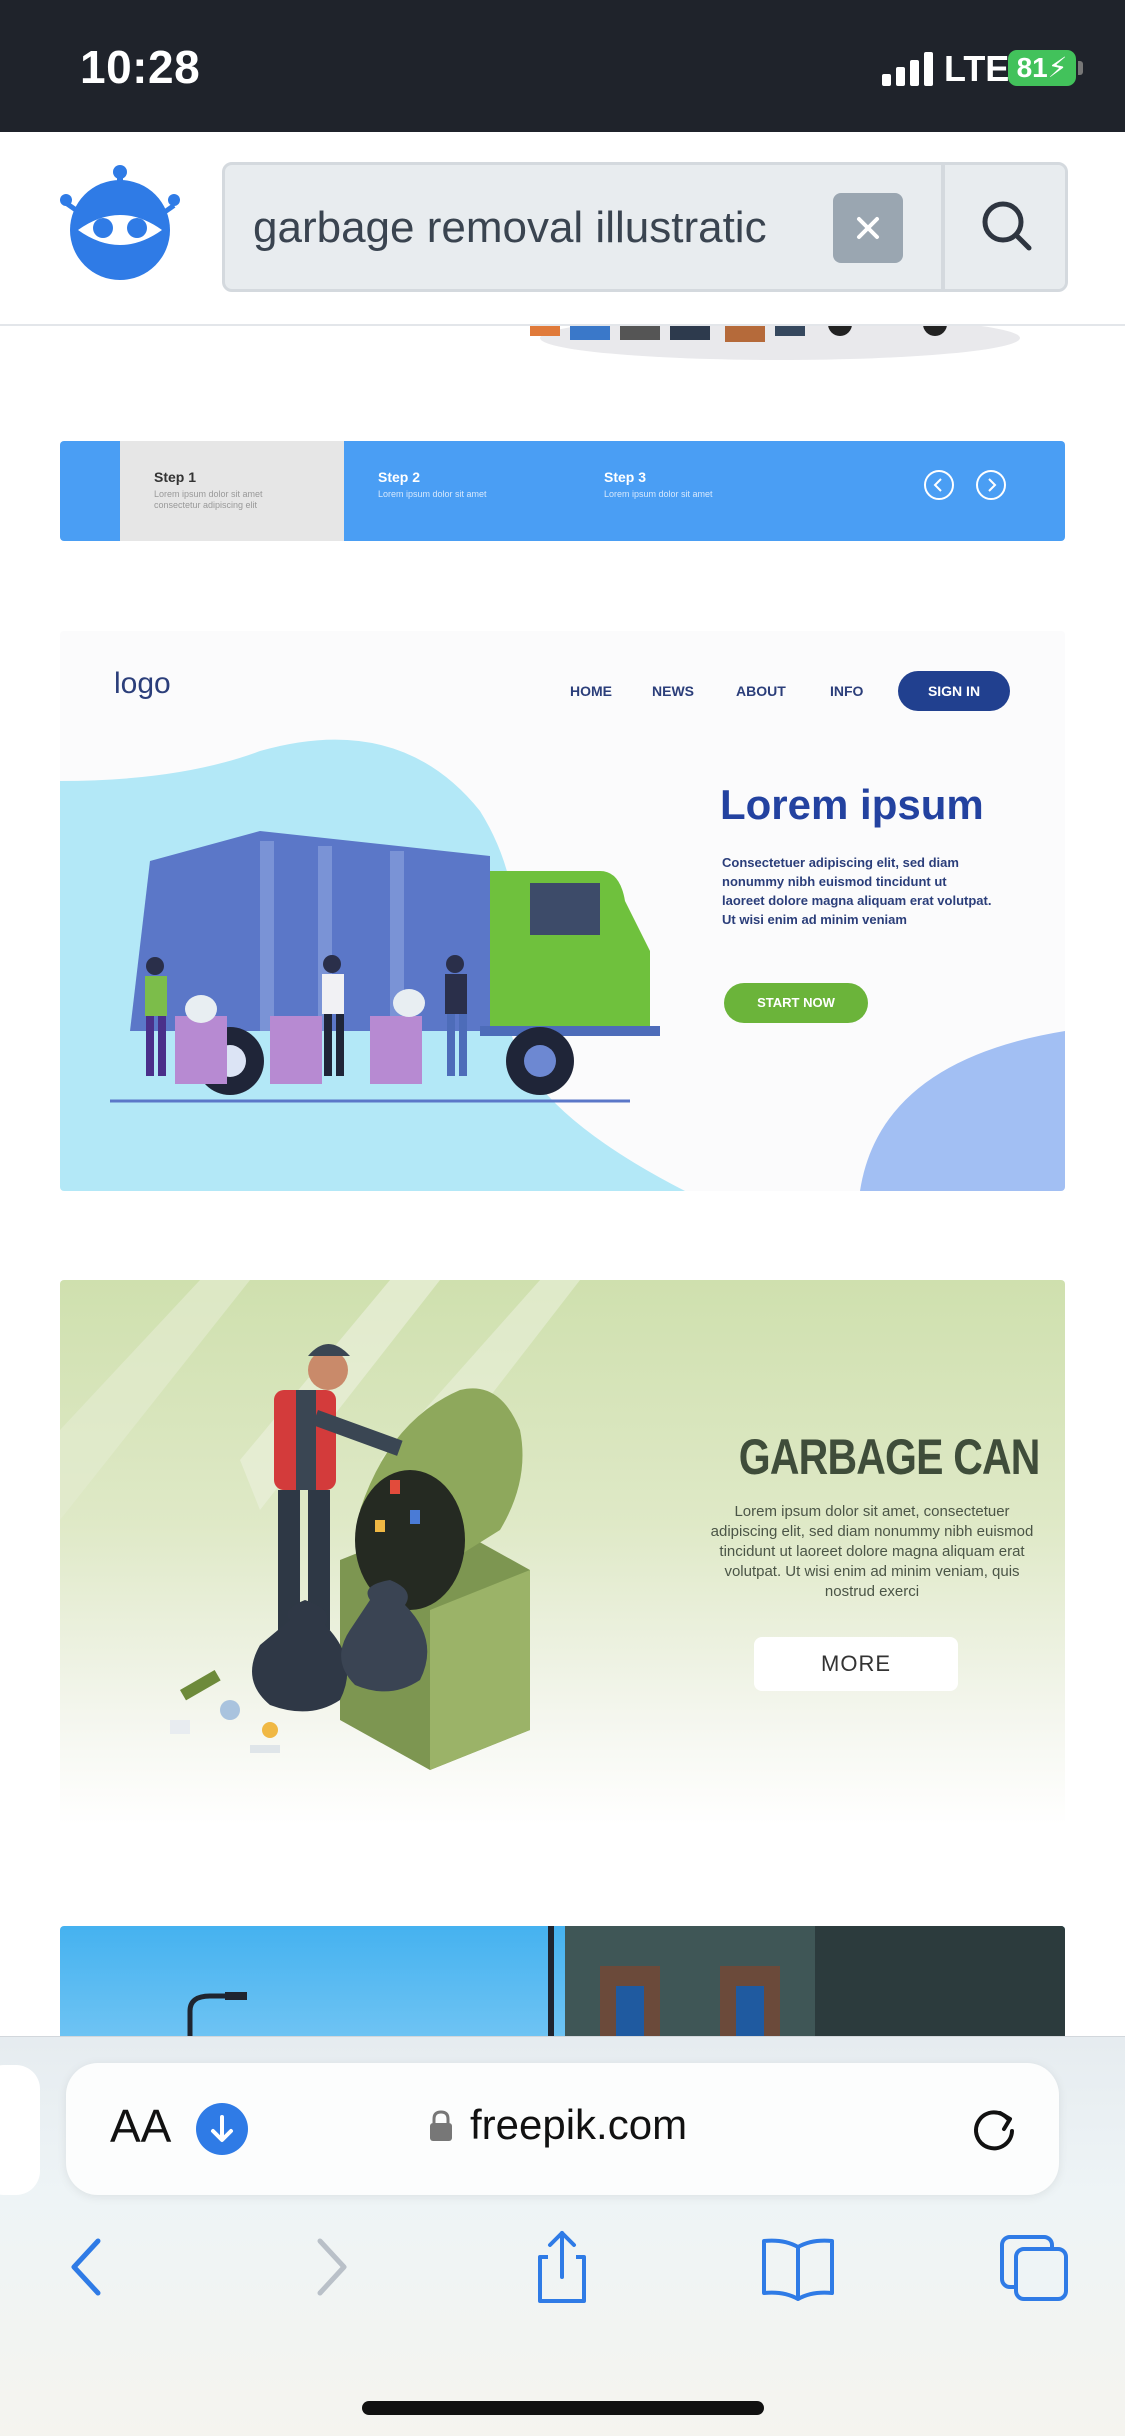 The image size is (1125, 2436). I want to click on home-indicator, so click(563, 2408).